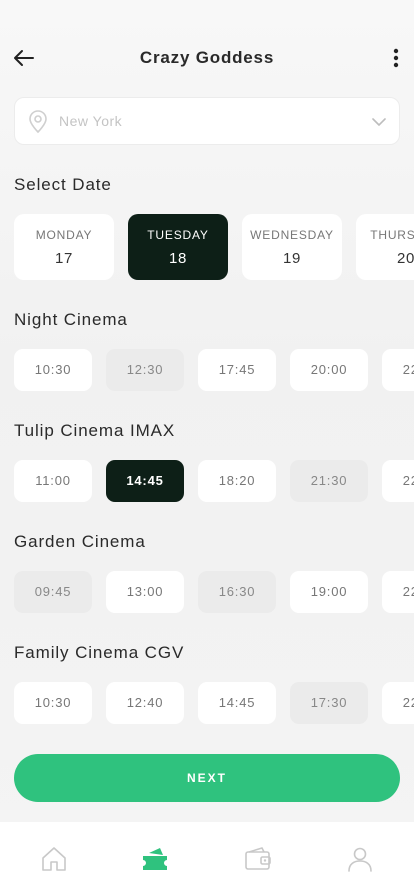  I want to click on location-value: New York, so click(91, 121).